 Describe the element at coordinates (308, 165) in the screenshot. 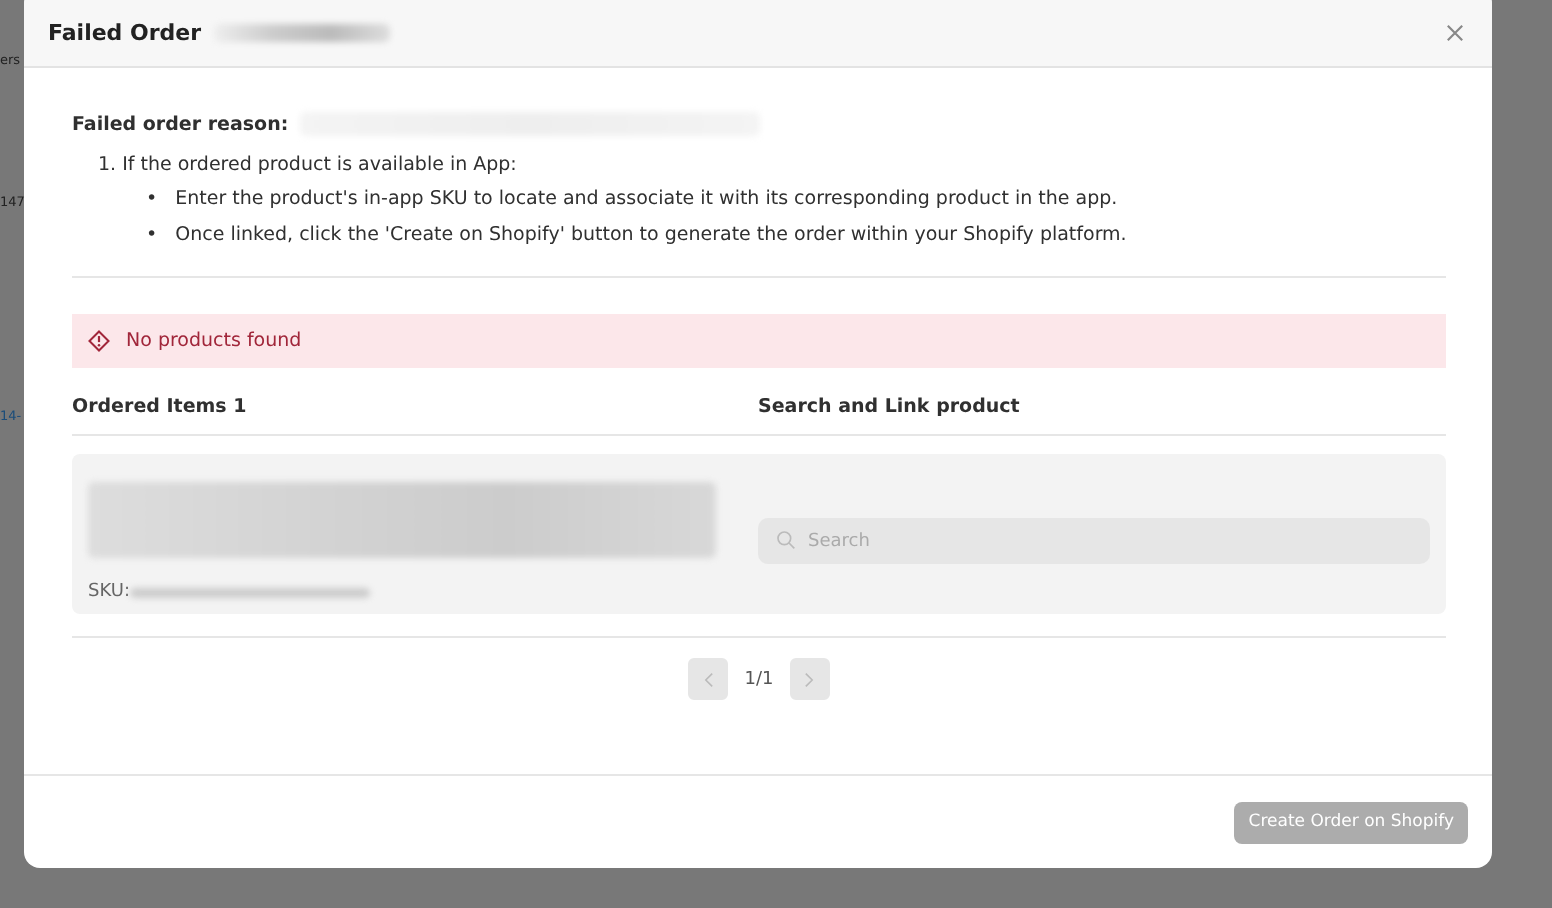

I see `instruction-text: 1. If the ordered product is available in App:` at that location.